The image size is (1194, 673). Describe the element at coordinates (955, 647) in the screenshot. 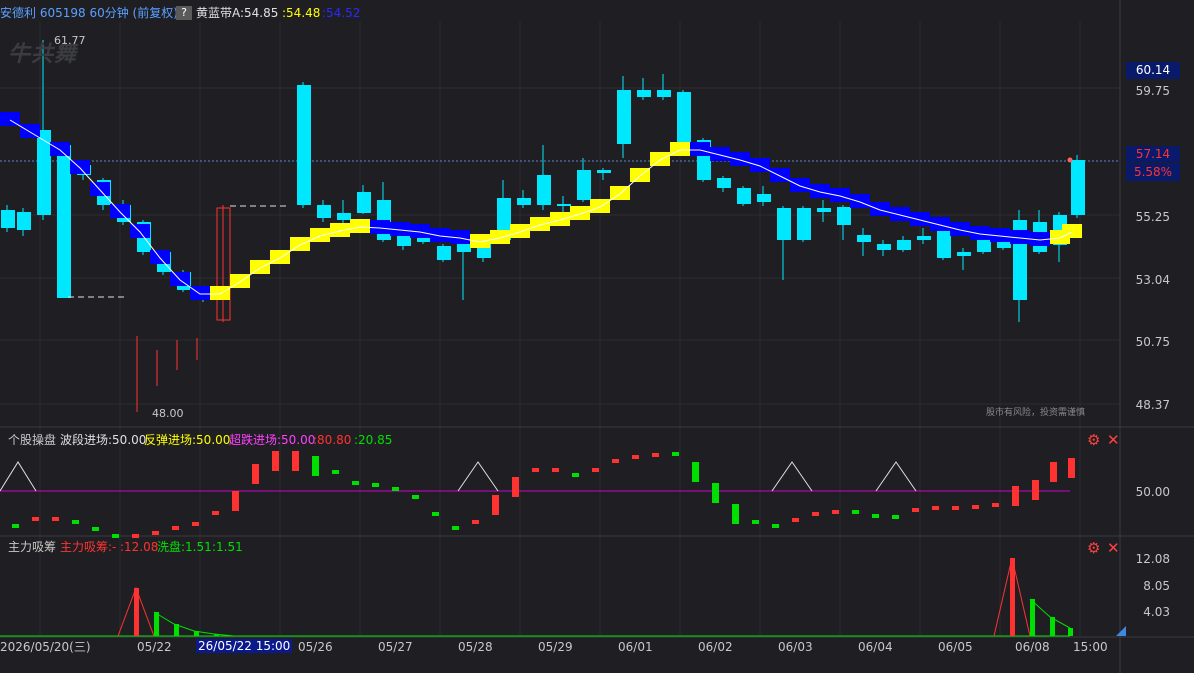

I see `time-label: 06/05` at that location.